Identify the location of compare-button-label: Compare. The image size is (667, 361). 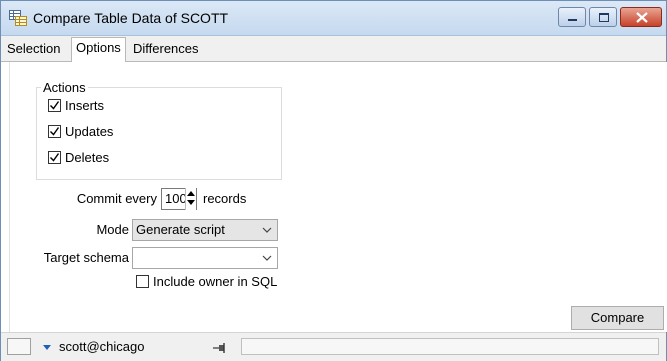
(617, 317).